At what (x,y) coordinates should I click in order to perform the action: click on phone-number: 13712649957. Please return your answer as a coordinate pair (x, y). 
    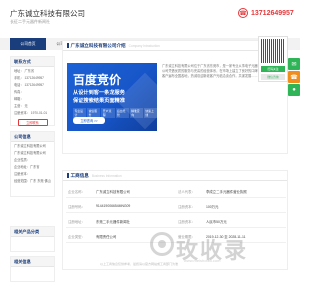
    Looking at the image, I should click on (272, 13).